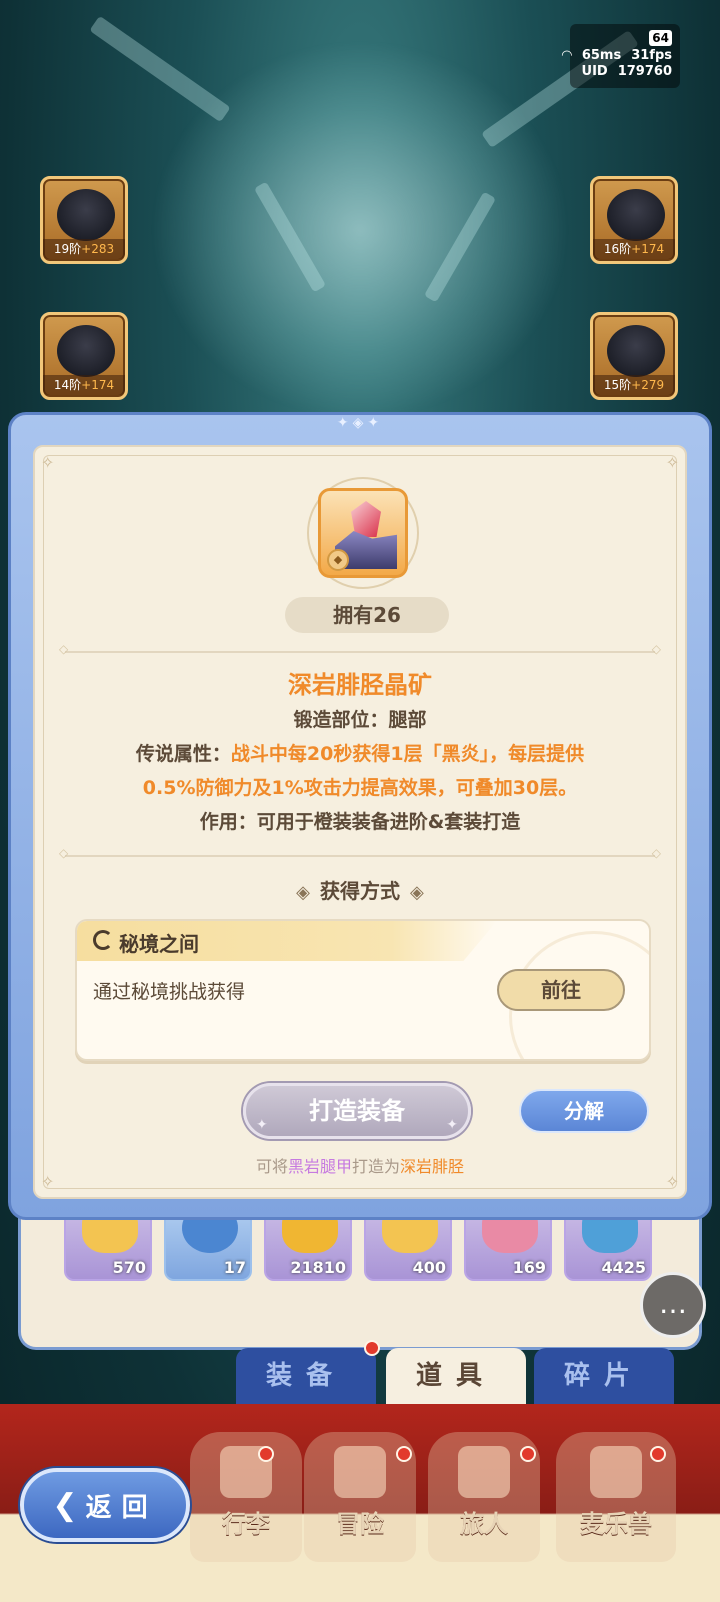 The image size is (720, 1602). I want to click on item-icon-frame: ◆, so click(363, 533).